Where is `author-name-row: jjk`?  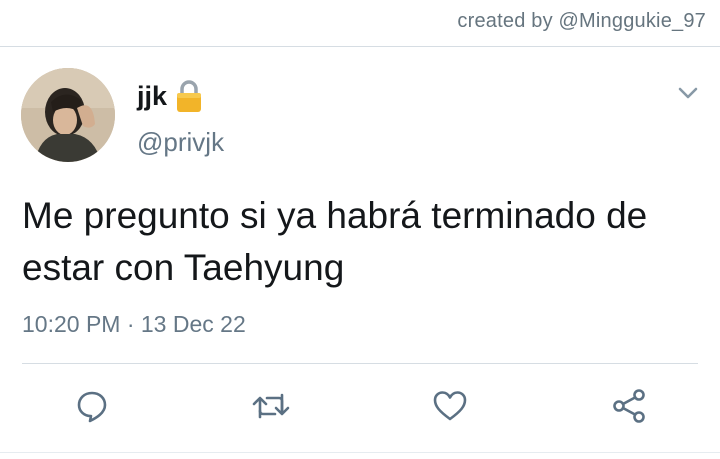 author-name-row: jjk is located at coordinates (170, 96).